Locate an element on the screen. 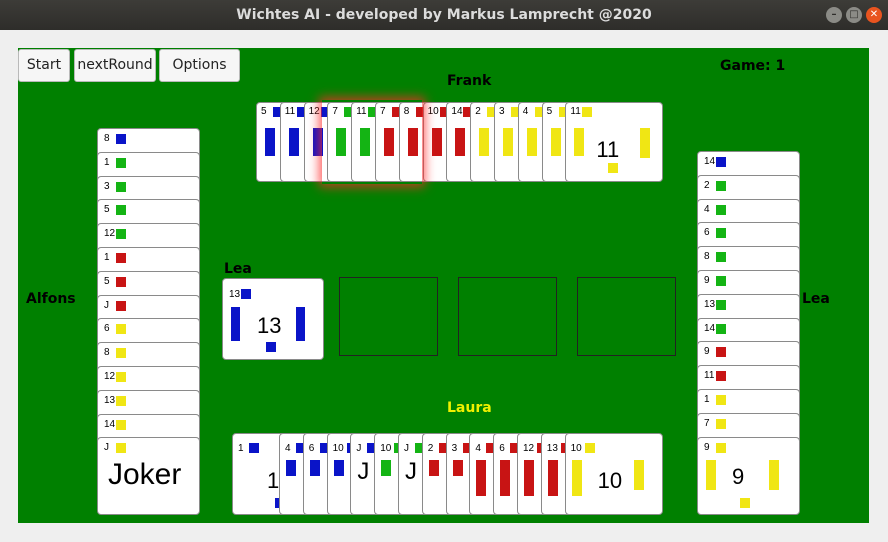 This screenshot has height=542, width=888. card-face-value: 11 is located at coordinates (608, 149).